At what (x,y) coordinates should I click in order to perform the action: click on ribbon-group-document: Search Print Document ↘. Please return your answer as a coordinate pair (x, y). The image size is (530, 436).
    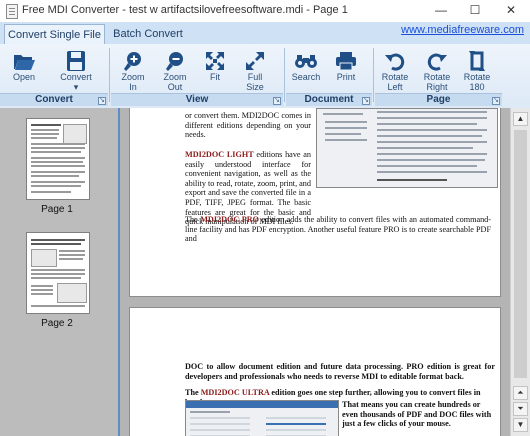
    Looking at the image, I should click on (329, 76).